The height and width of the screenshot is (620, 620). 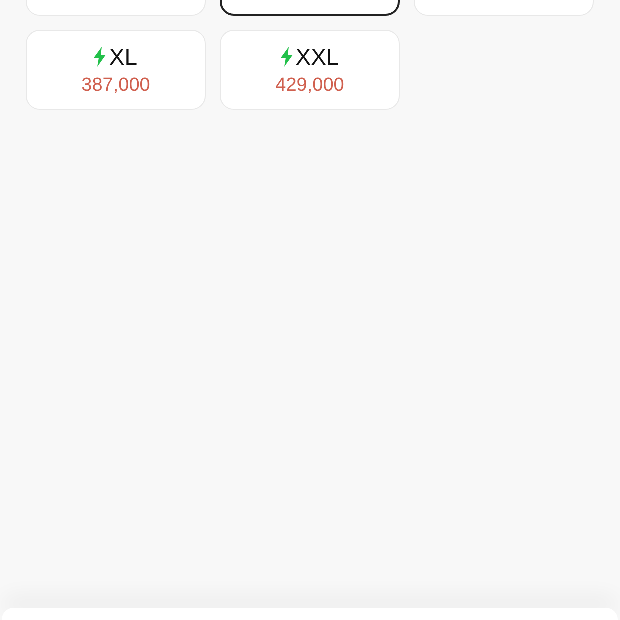 I want to click on size-option: XL 387,000, so click(x=116, y=70).